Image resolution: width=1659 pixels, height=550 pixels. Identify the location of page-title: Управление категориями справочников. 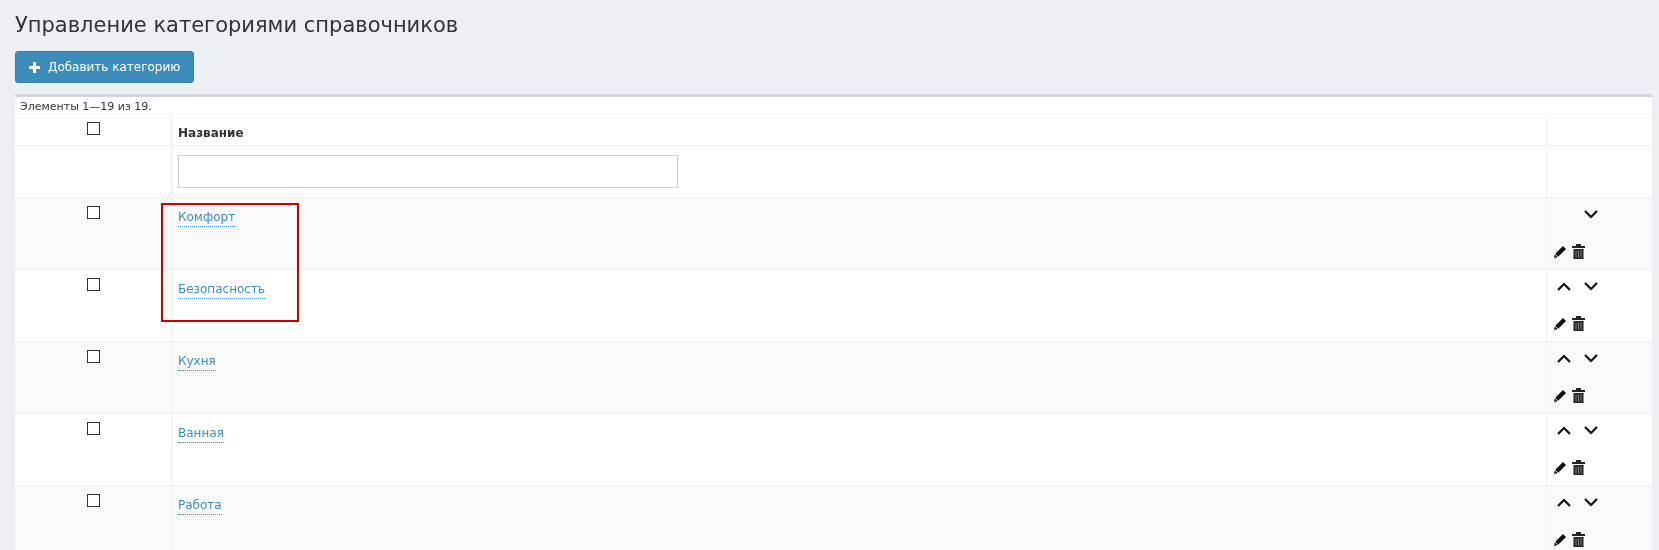
(237, 25).